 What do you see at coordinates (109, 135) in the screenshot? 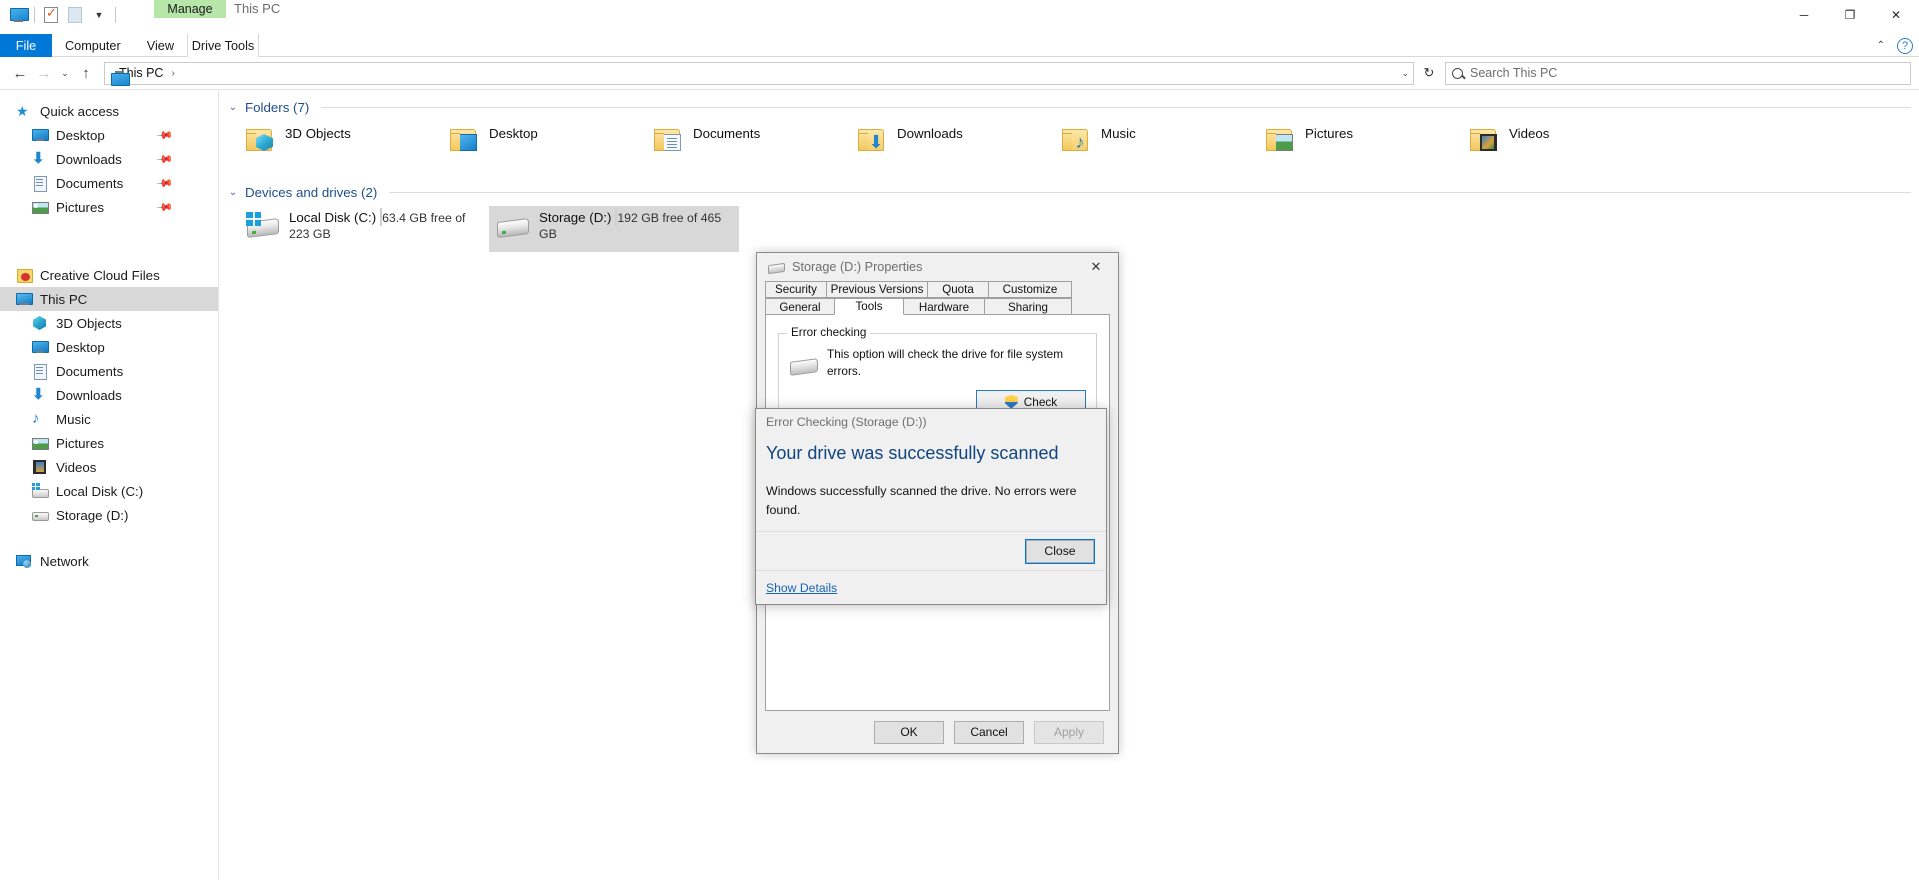
I see `sidebar-item-desktop-qa: Desktop 📌` at bounding box center [109, 135].